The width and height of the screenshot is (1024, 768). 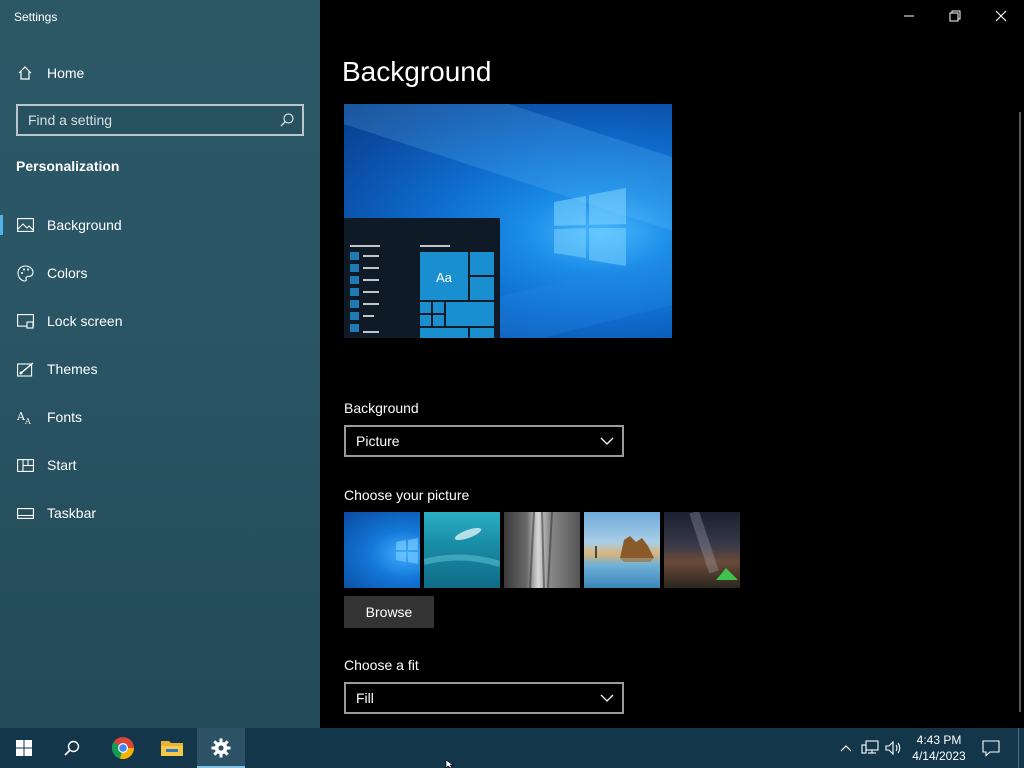 I want to click on taskbar-file-explorer-button, so click(x=172, y=748).